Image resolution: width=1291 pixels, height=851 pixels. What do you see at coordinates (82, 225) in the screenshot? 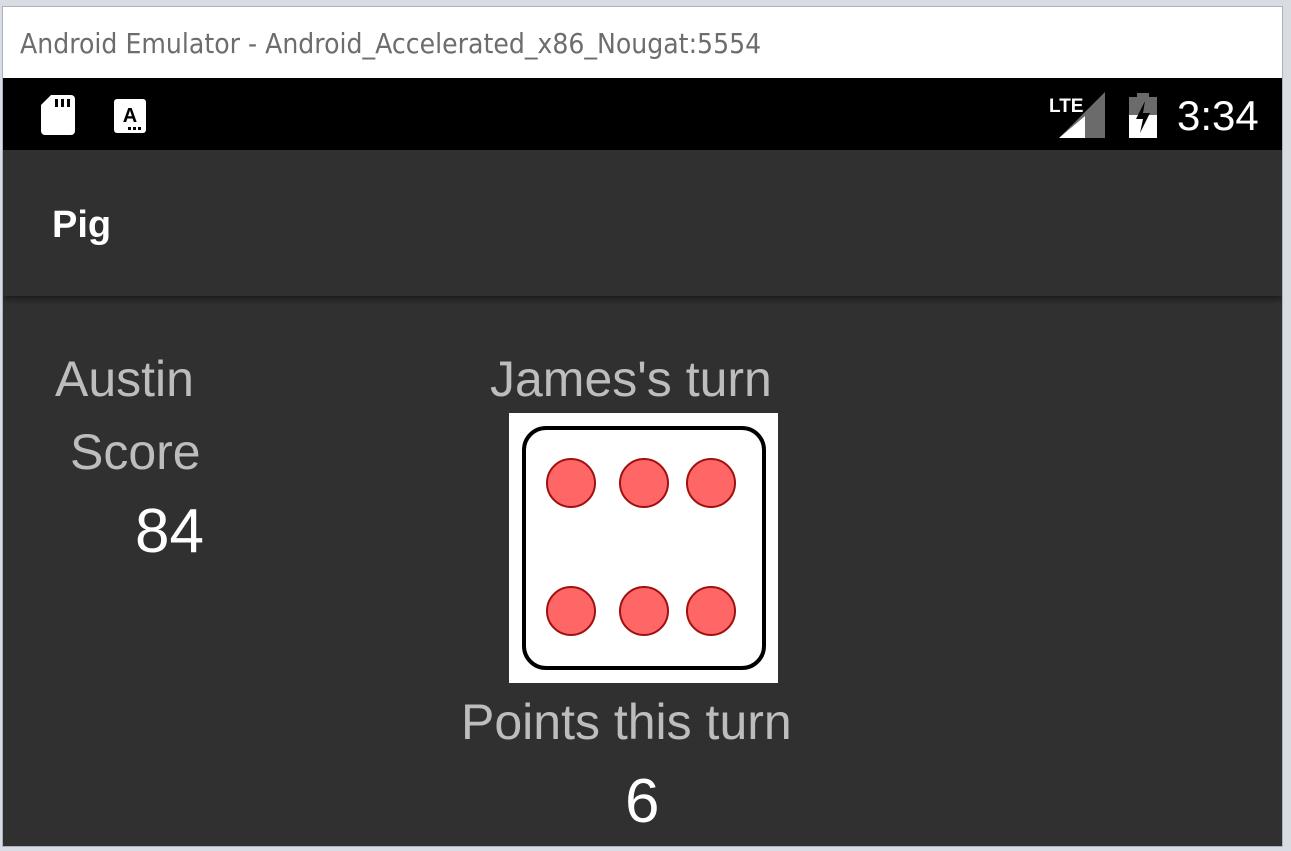
I see `app-title: Pig` at bounding box center [82, 225].